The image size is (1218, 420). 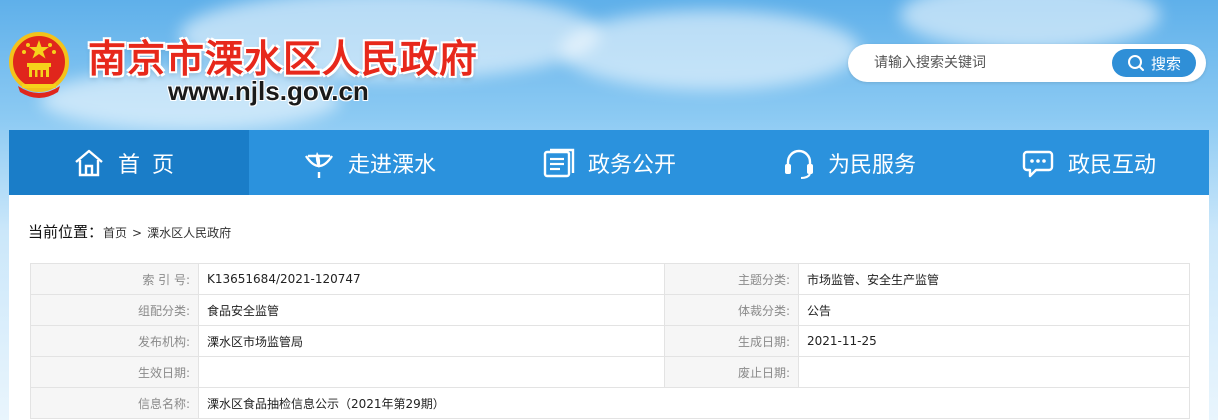 I want to click on breadcrumb: 当前位置： 首页 > 溧水区人民政府, so click(x=129, y=231).